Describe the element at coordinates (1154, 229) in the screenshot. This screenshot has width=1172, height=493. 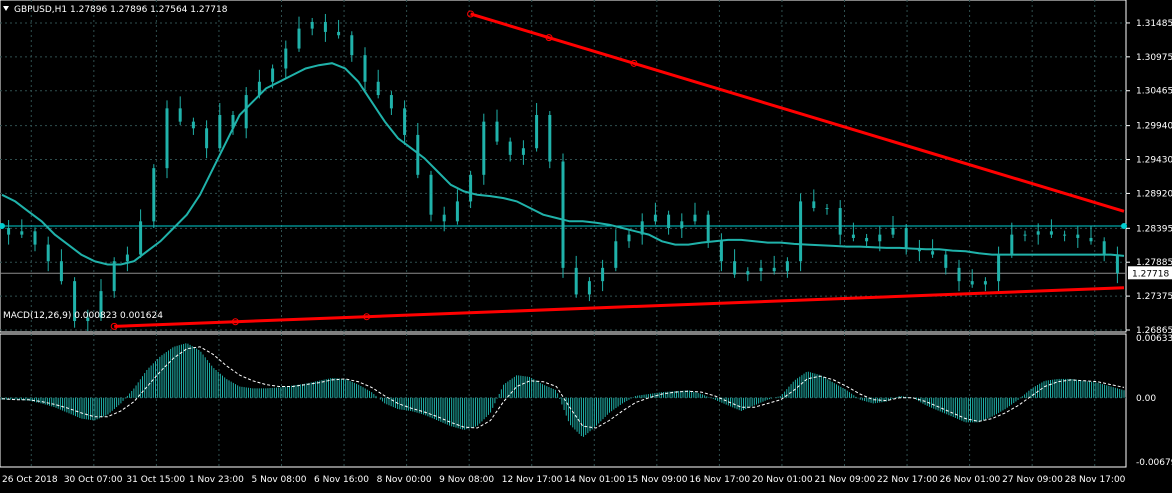
I see `y-tick-label: 1.28395` at that location.